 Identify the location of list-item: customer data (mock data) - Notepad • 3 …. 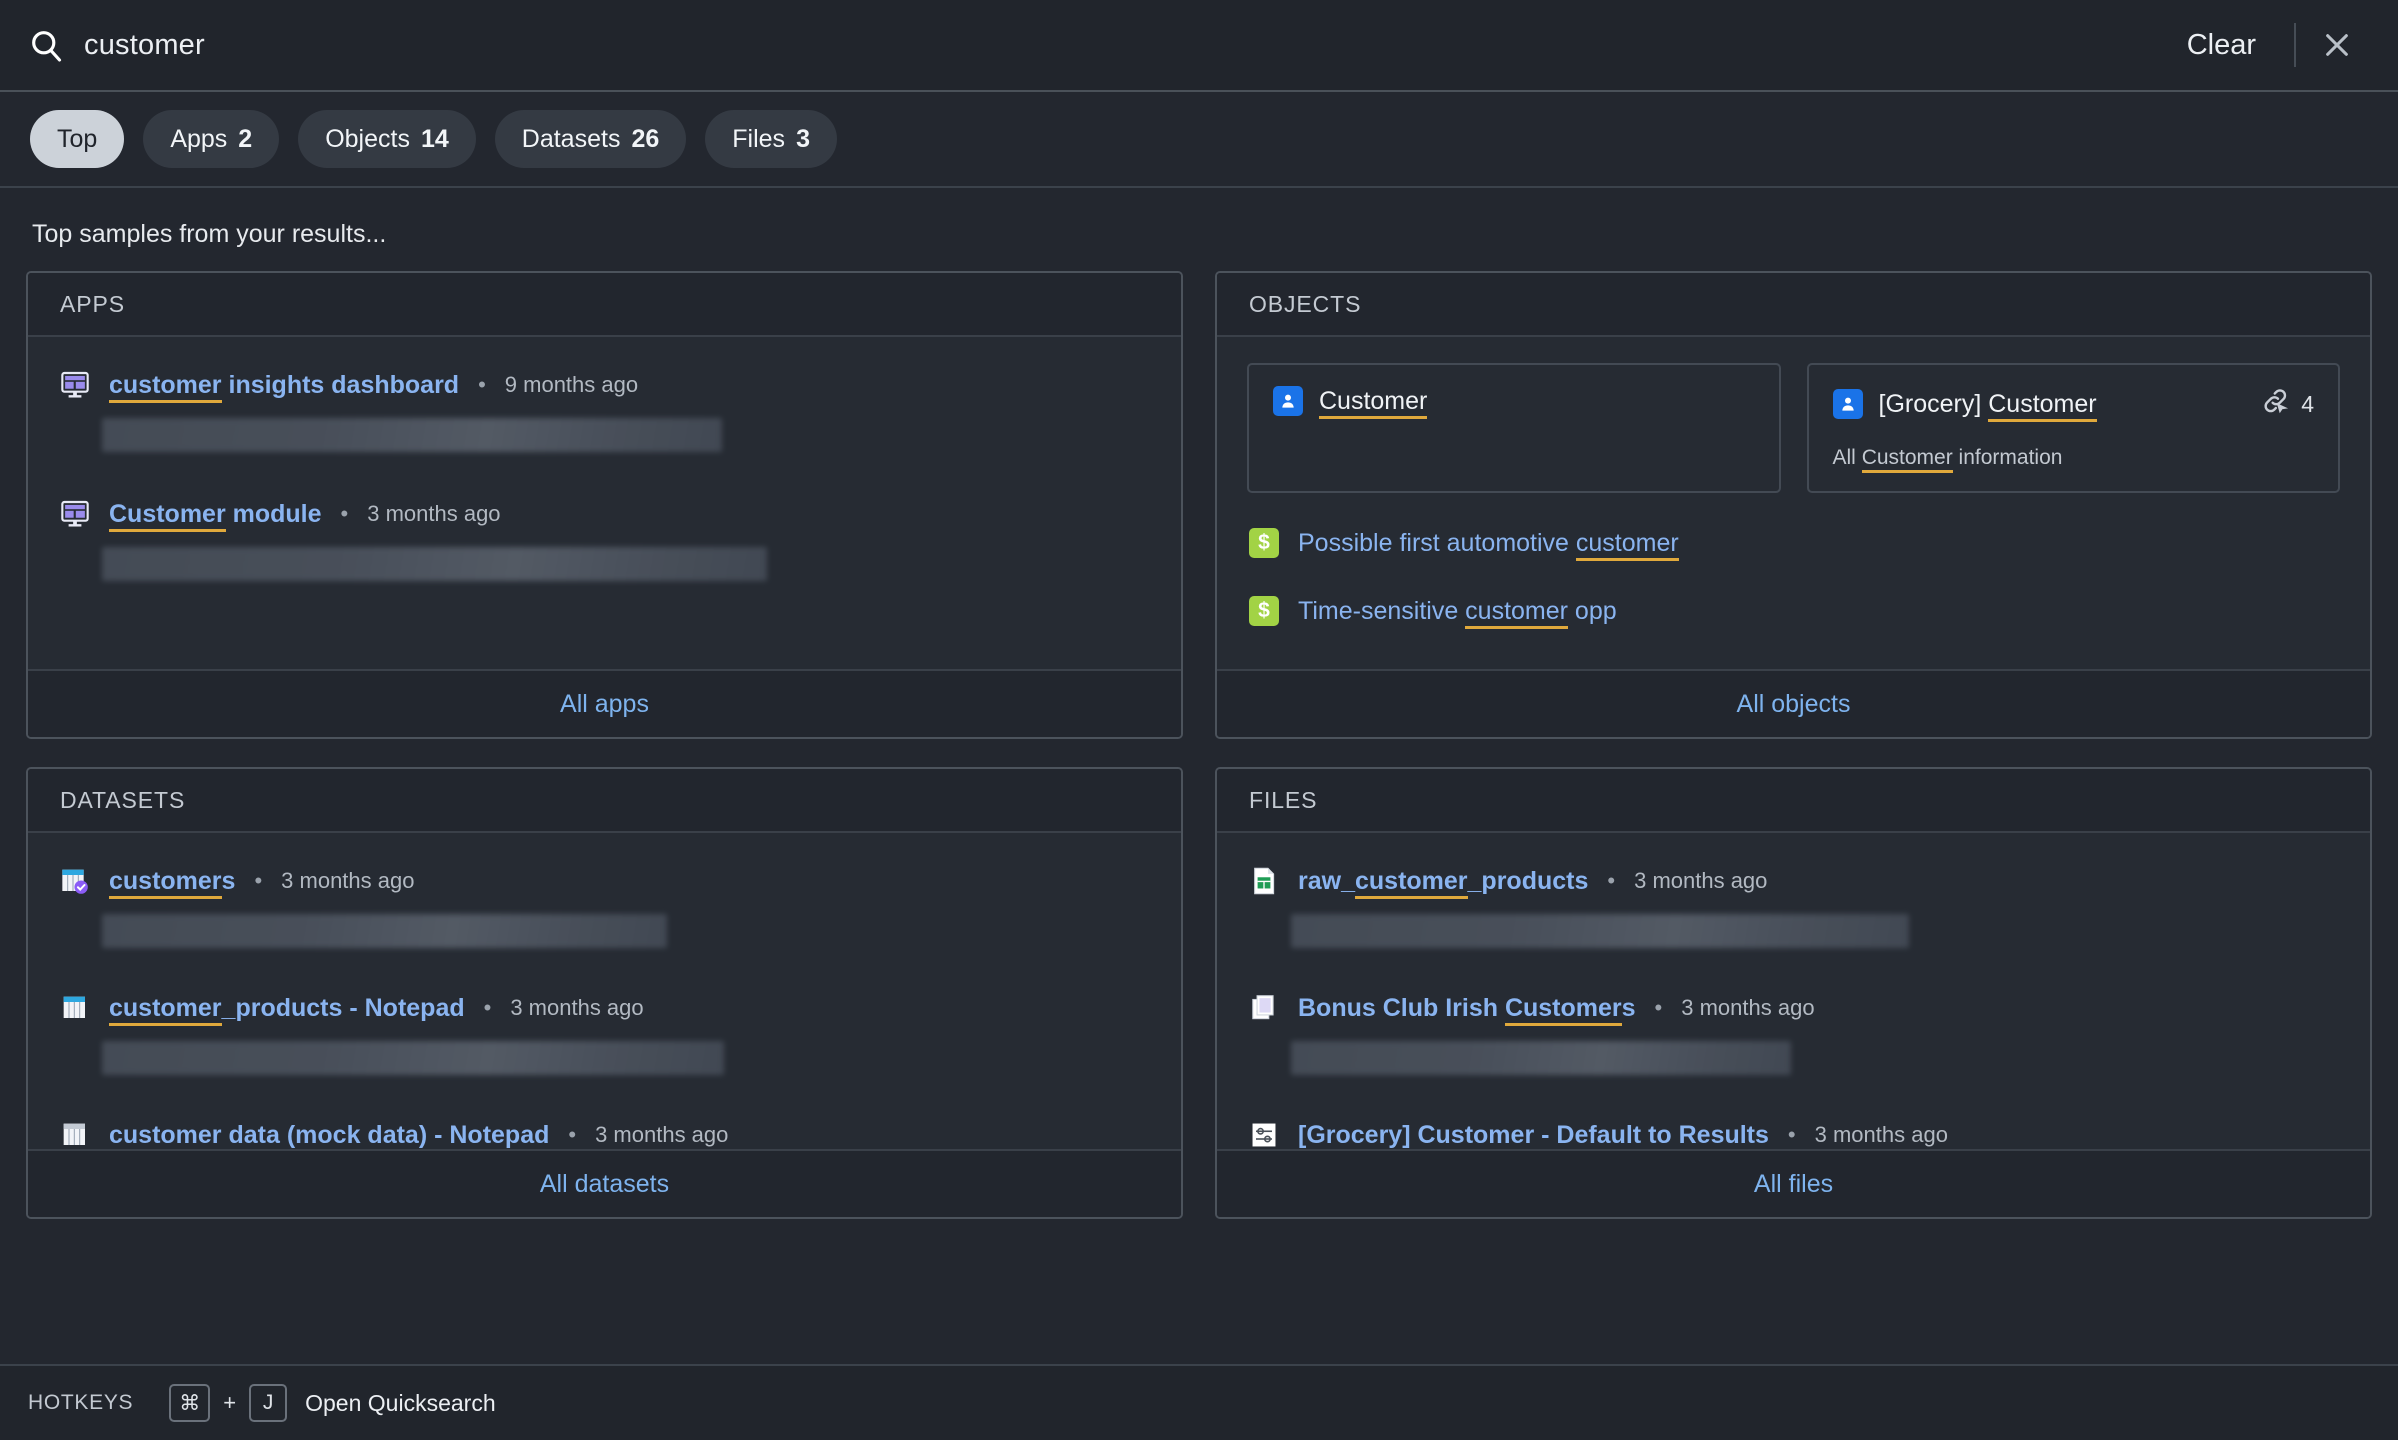
(604, 1131).